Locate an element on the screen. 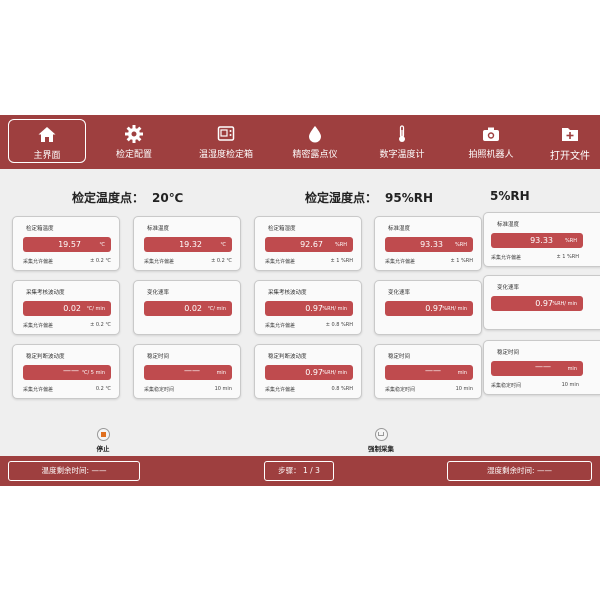 The image size is (600, 600). step-indicator: 步骤： 1 / 3 is located at coordinates (299, 471).